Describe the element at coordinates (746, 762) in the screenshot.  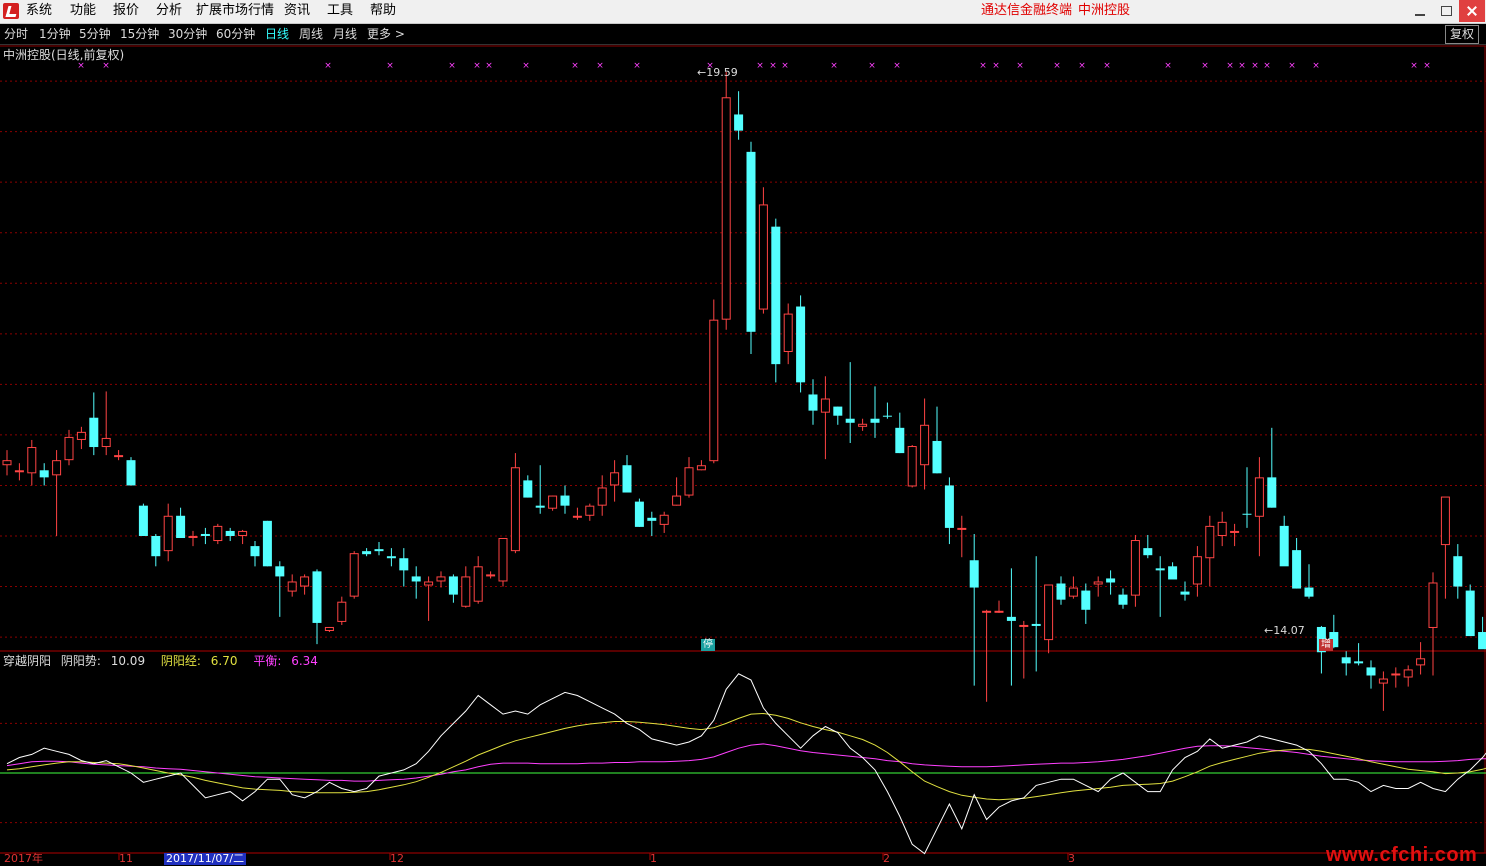
I see `pingheng-line` at that location.